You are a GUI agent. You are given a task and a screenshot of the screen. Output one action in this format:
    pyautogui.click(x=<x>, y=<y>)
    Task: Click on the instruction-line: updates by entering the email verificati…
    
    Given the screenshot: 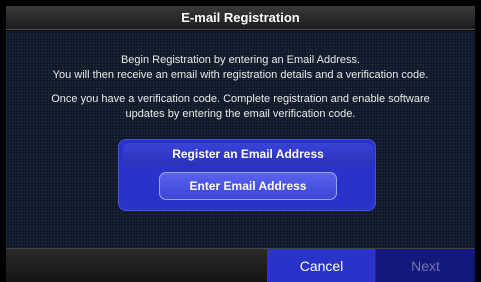 What is the action you would take?
    pyautogui.click(x=240, y=114)
    